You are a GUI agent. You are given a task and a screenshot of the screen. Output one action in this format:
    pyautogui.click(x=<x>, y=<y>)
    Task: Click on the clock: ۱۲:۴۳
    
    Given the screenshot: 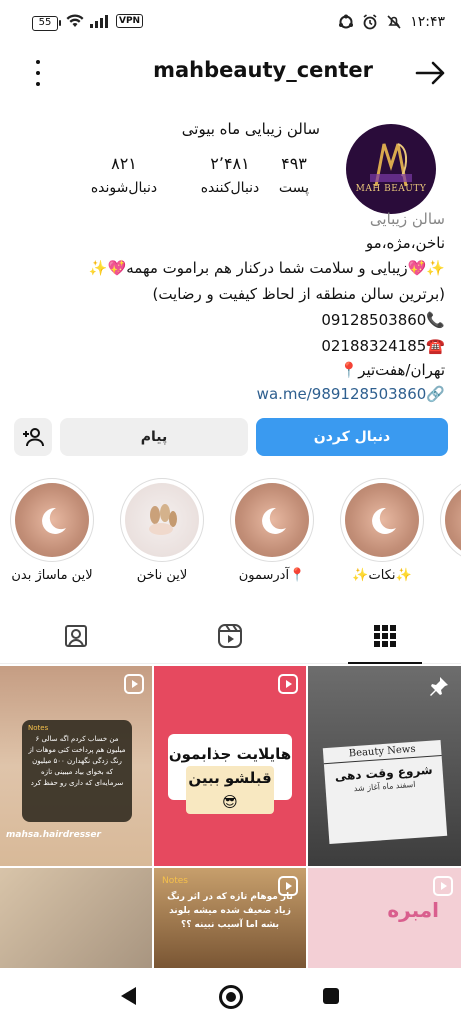 What is the action you would take?
    pyautogui.click(x=427, y=22)
    